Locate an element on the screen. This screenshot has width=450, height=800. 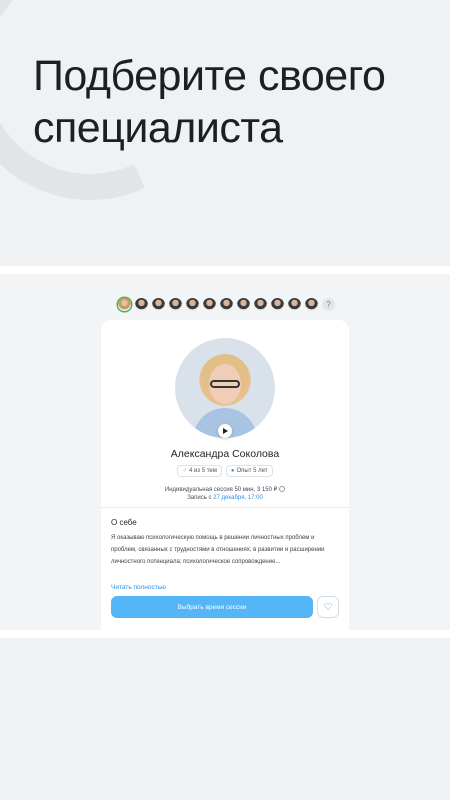
topics-badge-label: 4 из 5 тем is located at coordinates (202, 471).